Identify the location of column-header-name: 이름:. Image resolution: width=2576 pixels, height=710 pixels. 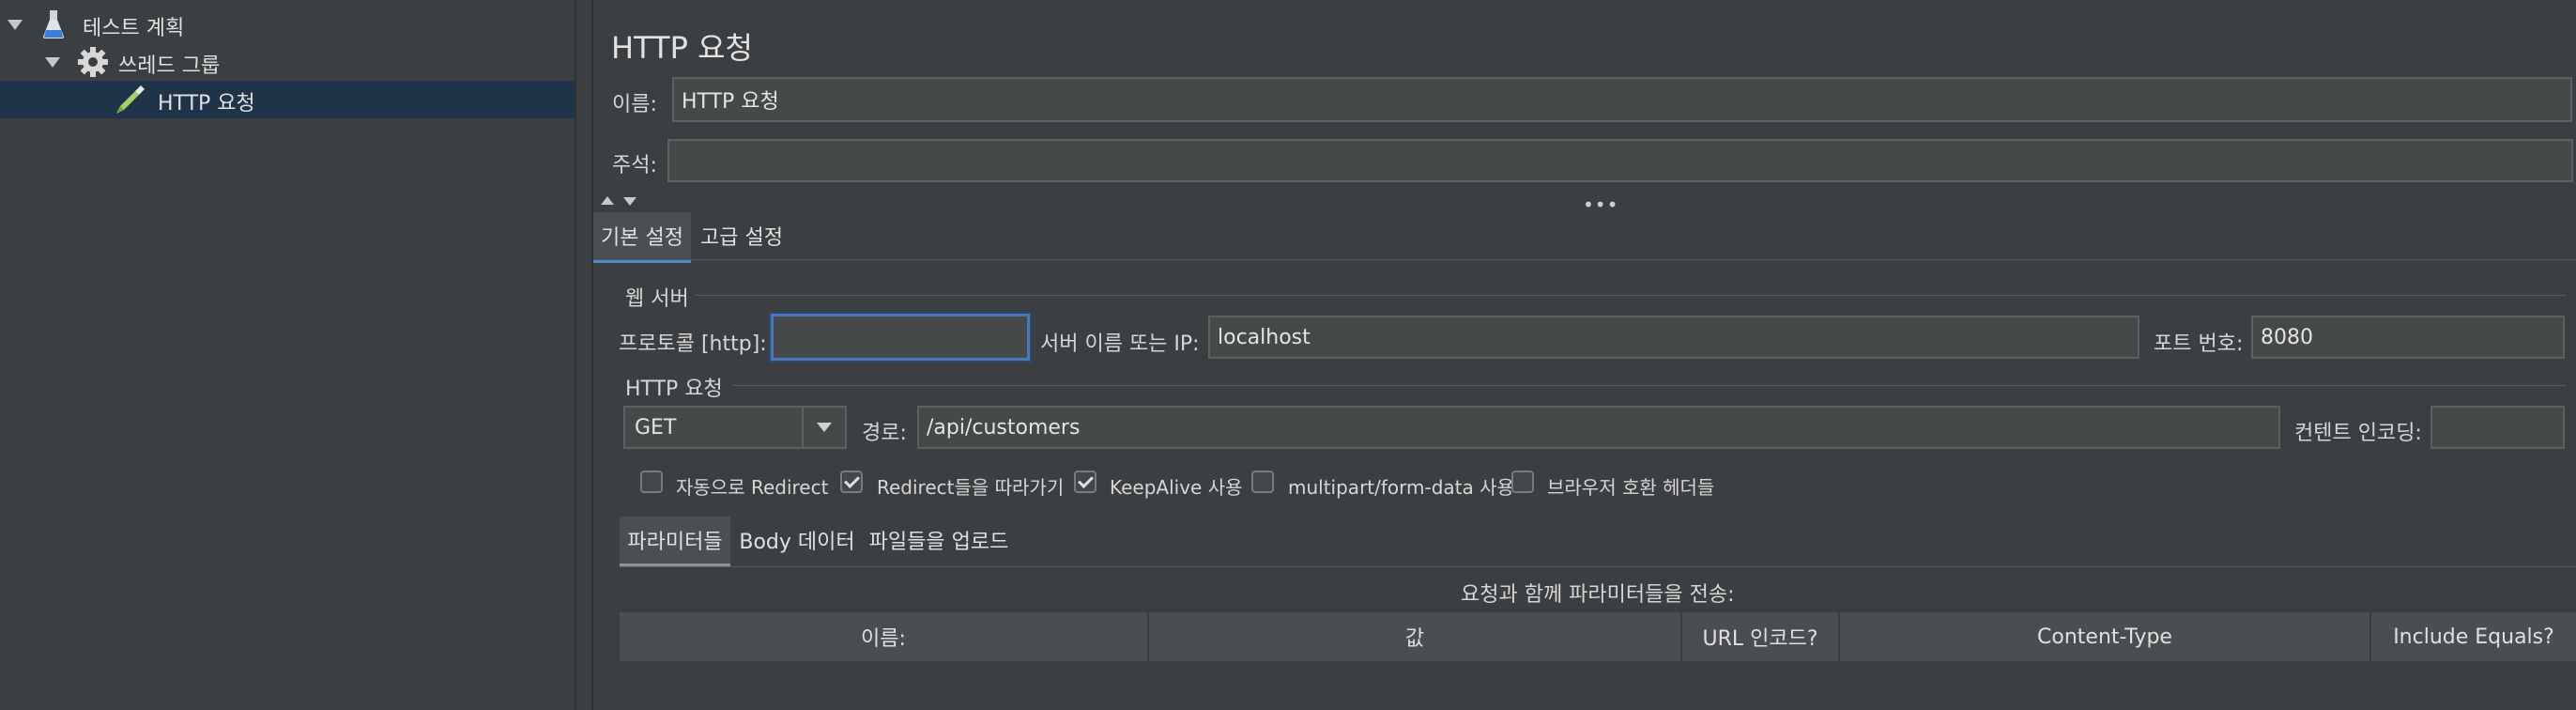
(885, 636).